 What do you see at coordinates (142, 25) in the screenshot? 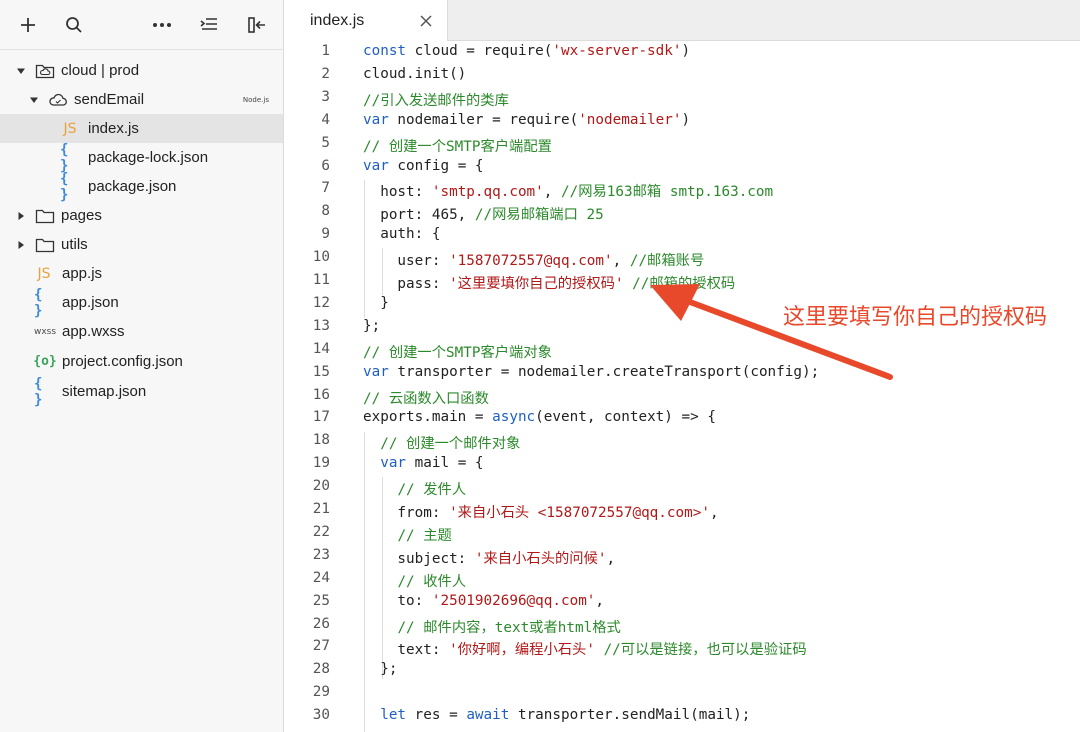
I see `explorer-toolbar` at bounding box center [142, 25].